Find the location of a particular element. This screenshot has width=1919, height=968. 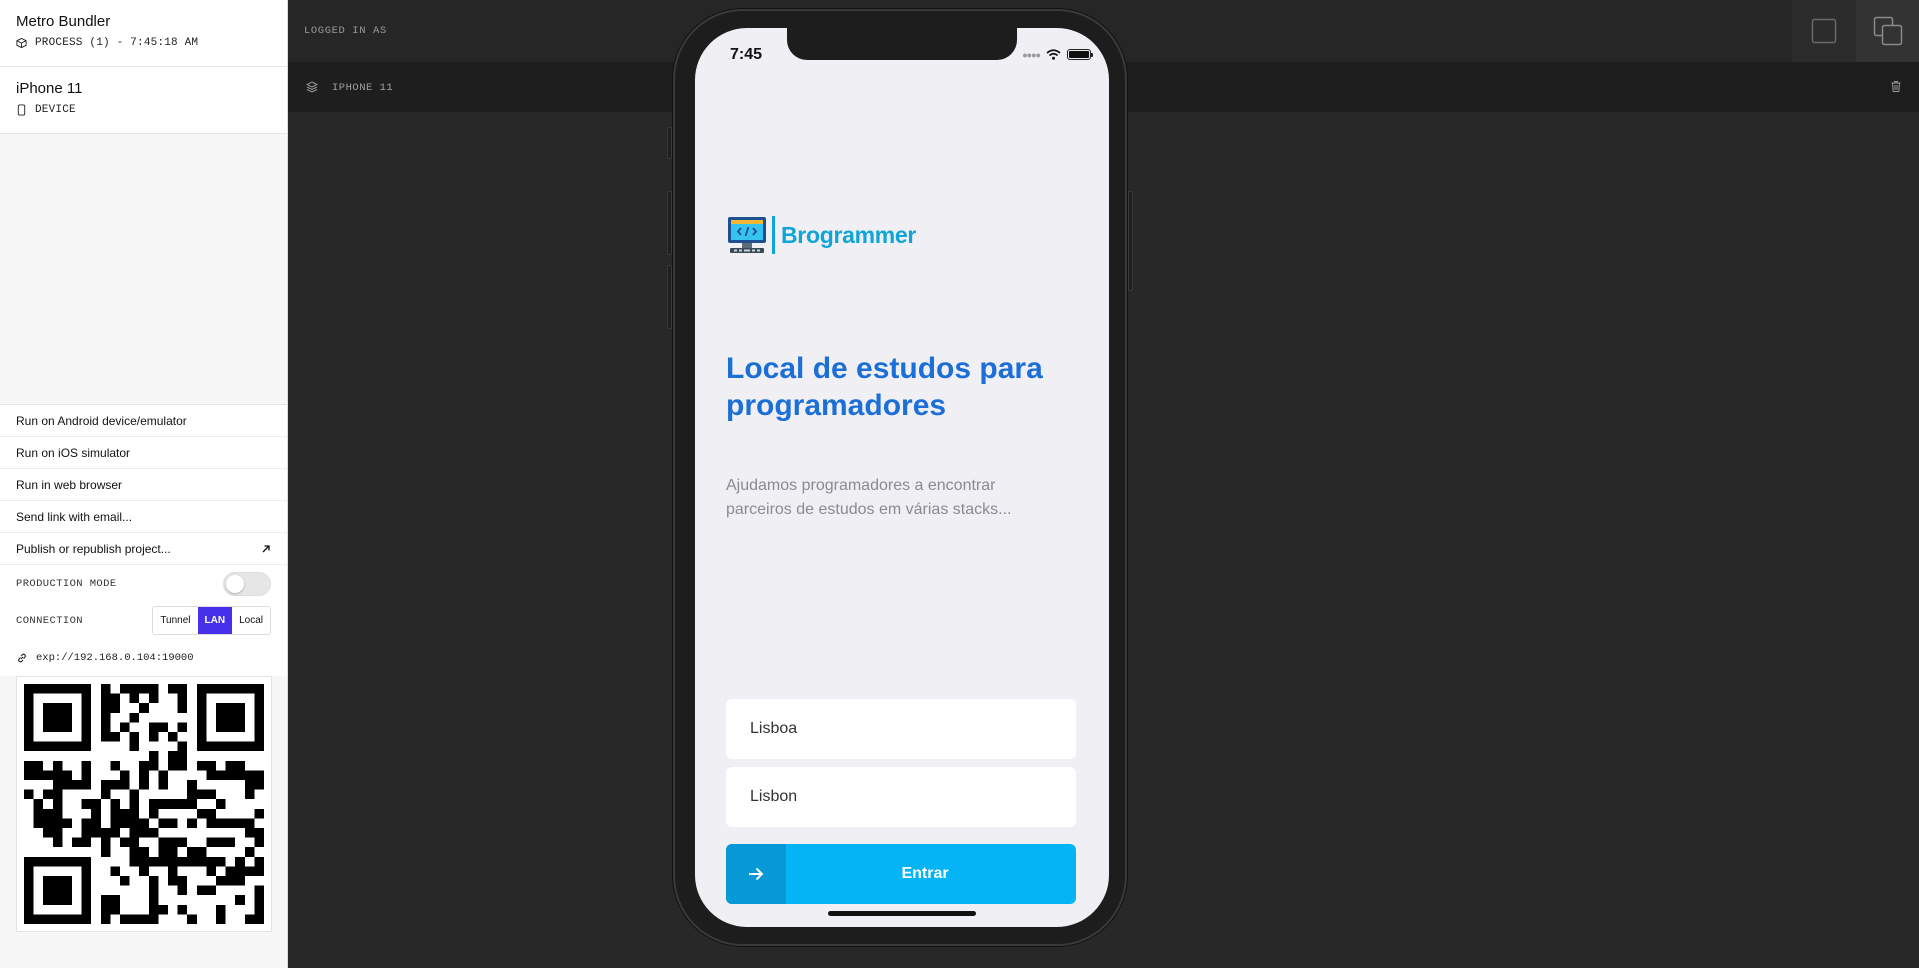

layers-icon is located at coordinates (312, 87).